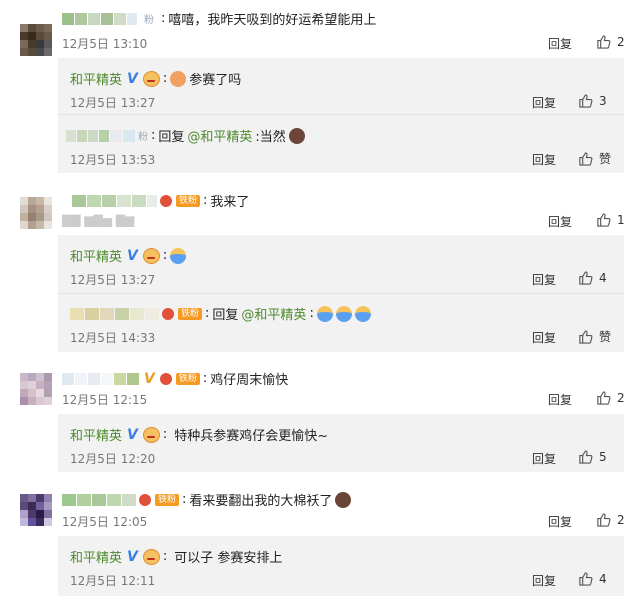 The image size is (640, 609). I want to click on reply-text: 特种兵参赛鸡仔会更愉快~, so click(251, 436).